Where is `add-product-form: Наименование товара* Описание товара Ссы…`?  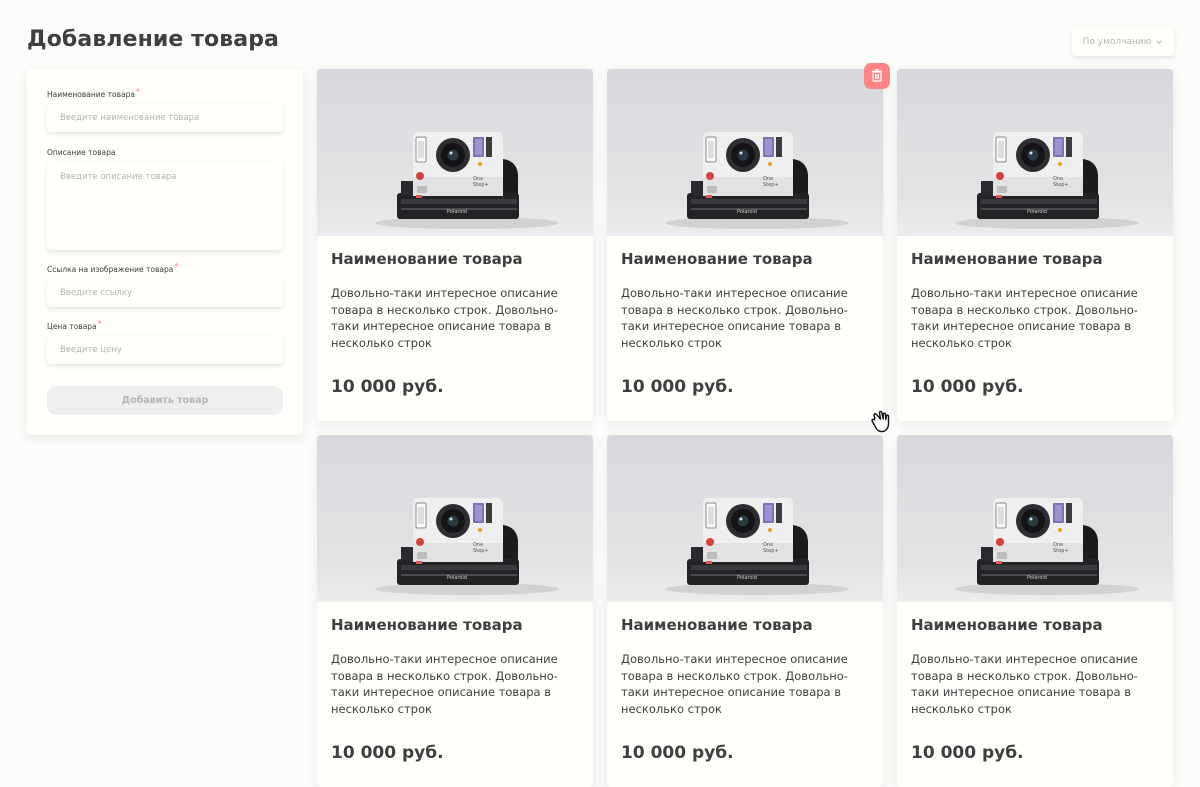
add-product-form: Наименование товара* Описание товара Ссы… is located at coordinates (165, 252).